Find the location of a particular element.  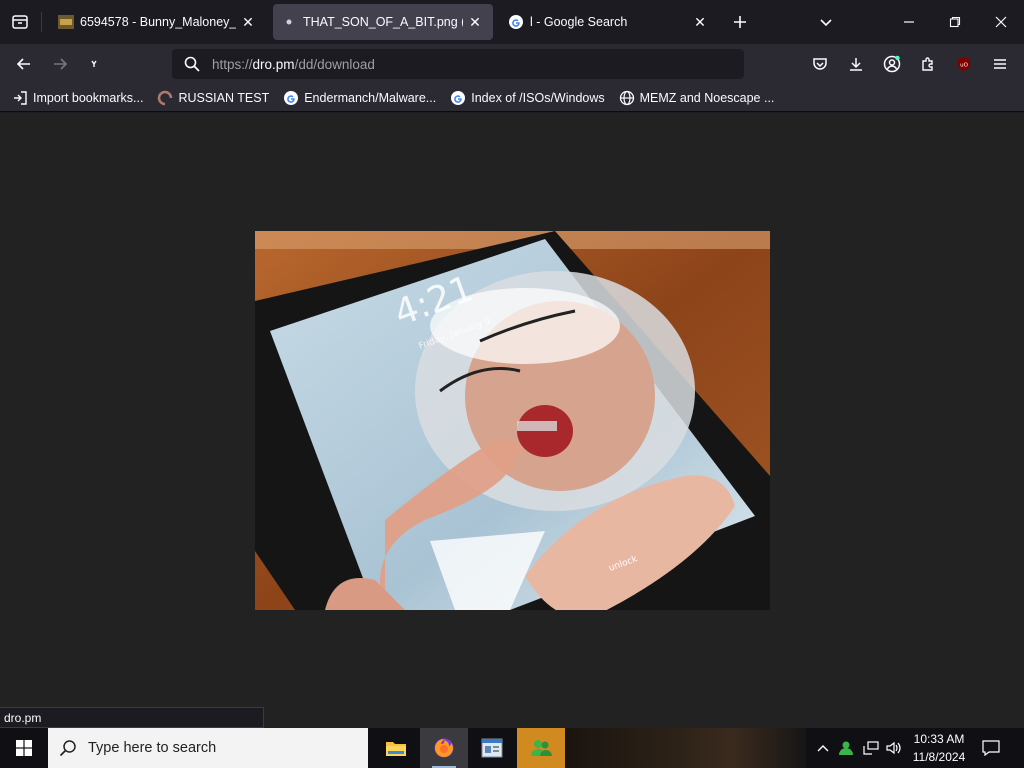

extensions-button is located at coordinates (928, 64).